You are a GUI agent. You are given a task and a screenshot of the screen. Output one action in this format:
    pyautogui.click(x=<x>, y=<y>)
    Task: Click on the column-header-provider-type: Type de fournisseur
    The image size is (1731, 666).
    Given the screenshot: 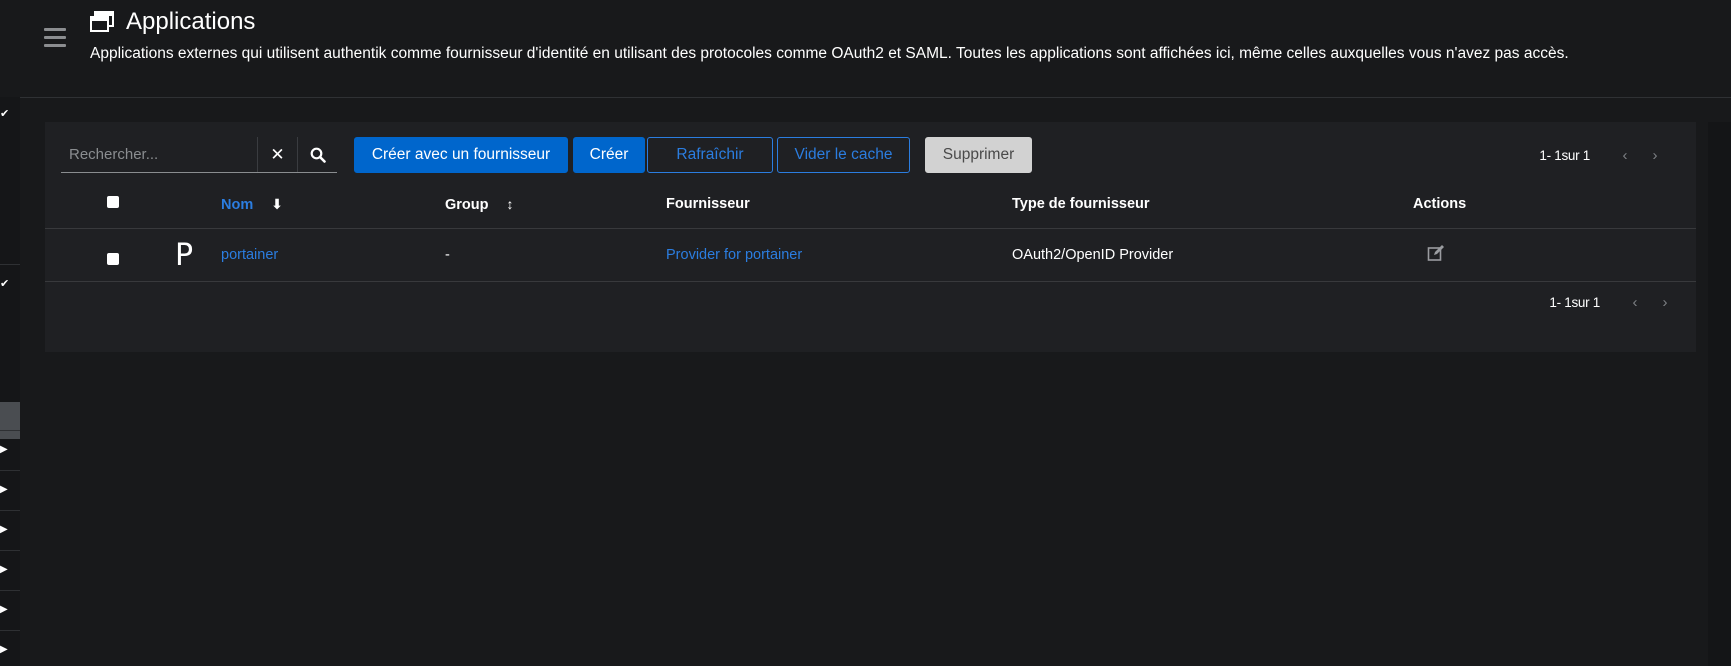 What is the action you would take?
    pyautogui.click(x=1212, y=204)
    